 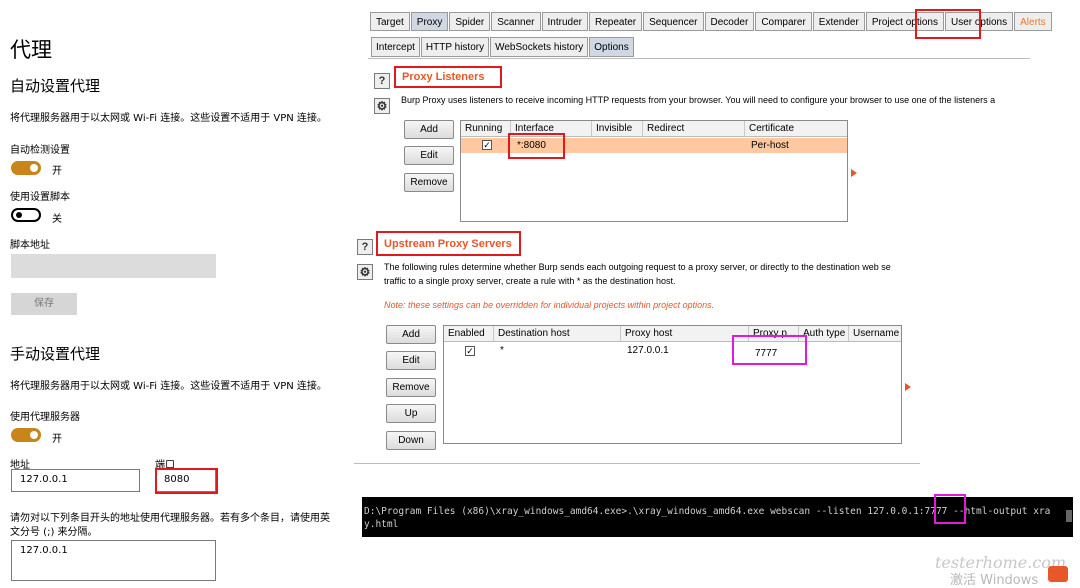 I want to click on setup-script-toggle, so click(x=26, y=215).